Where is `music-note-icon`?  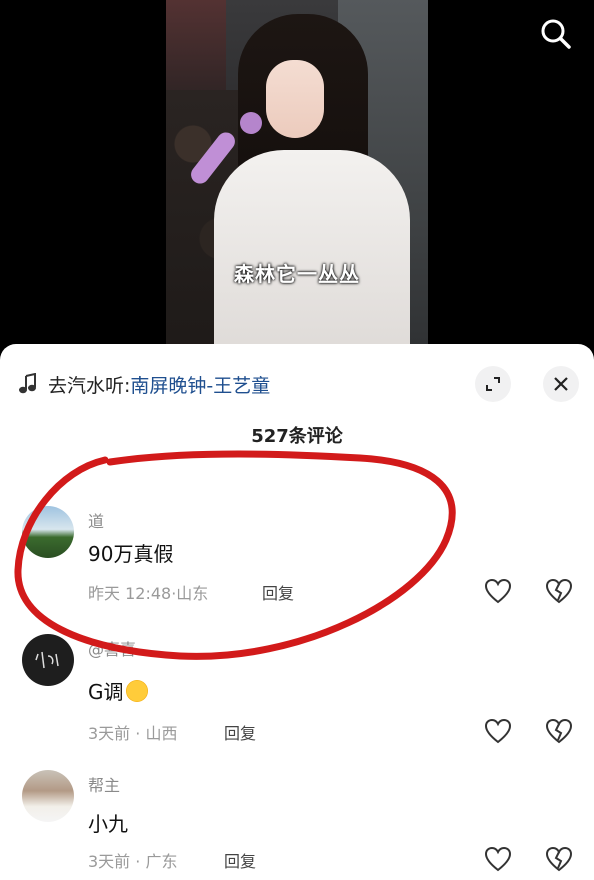
music-note-icon is located at coordinates (29, 383).